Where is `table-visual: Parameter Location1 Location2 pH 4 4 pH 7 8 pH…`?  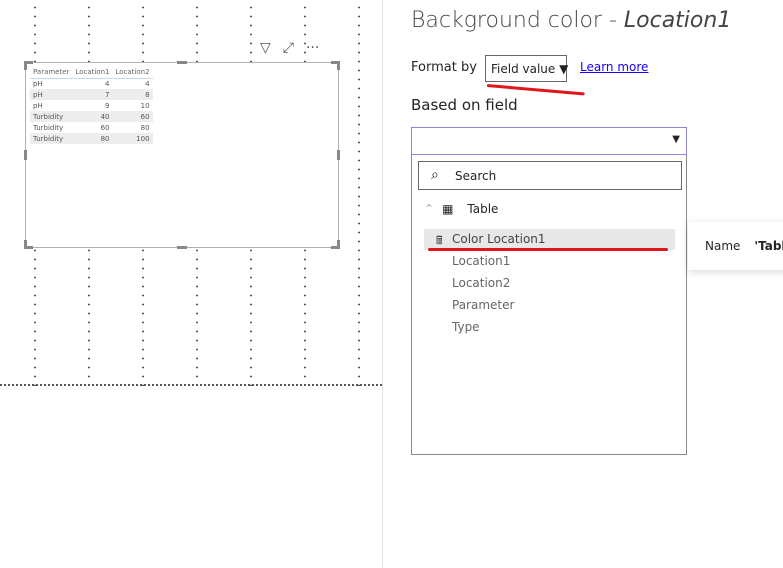
table-visual: Parameter Location1 Location2 pH 4 4 pH 7 8 pH… is located at coordinates (182, 155).